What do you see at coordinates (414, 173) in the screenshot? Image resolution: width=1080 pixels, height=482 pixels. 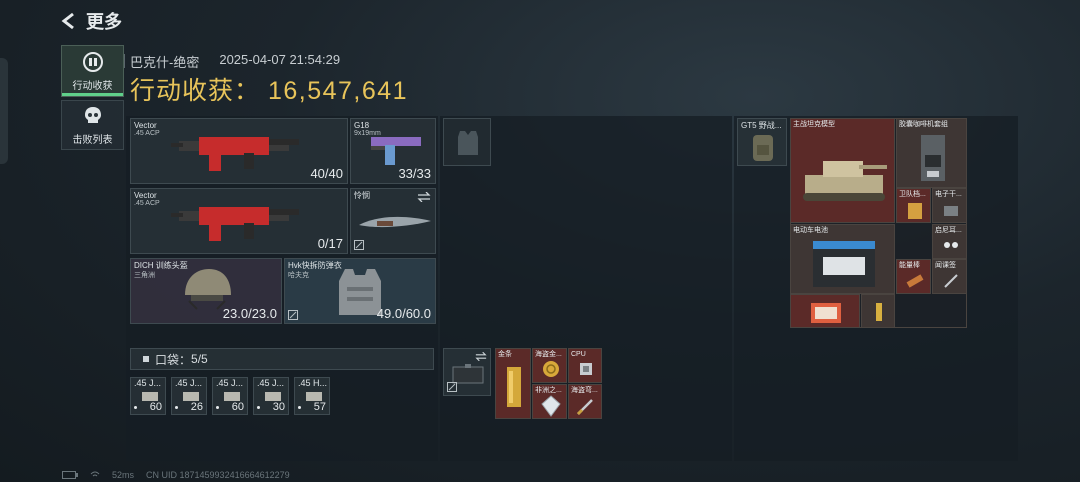 I see `pistol-ammo-count: 33/33` at bounding box center [414, 173].